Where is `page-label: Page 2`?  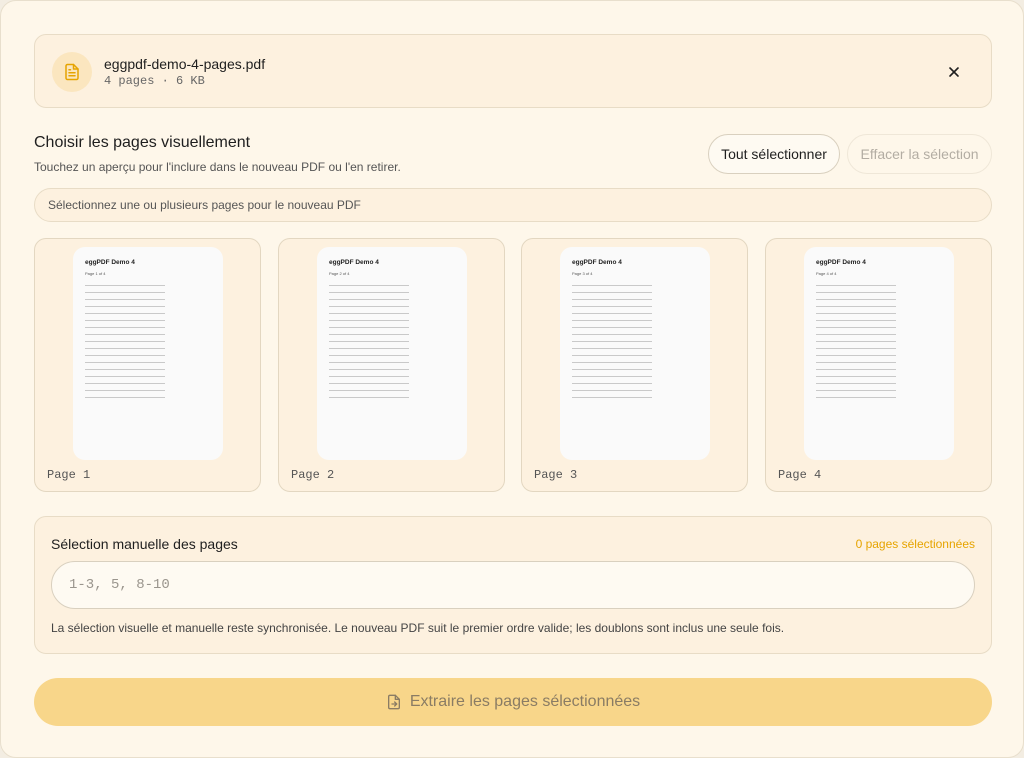 page-label: Page 2 is located at coordinates (313, 475).